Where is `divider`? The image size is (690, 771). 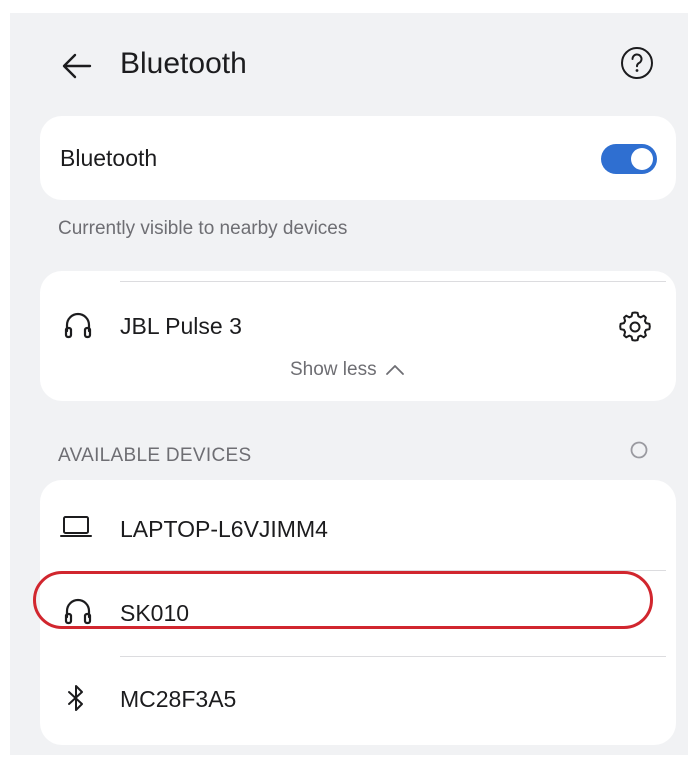 divider is located at coordinates (393, 281).